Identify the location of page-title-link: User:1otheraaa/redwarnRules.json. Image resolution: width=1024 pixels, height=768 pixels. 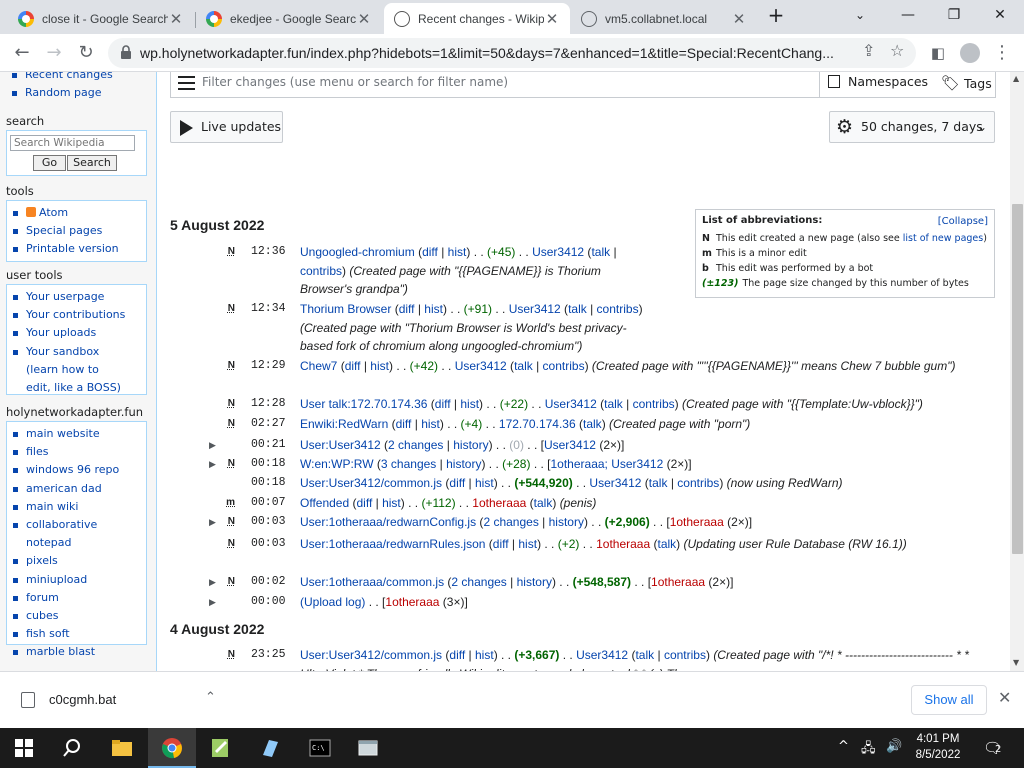
(392, 544).